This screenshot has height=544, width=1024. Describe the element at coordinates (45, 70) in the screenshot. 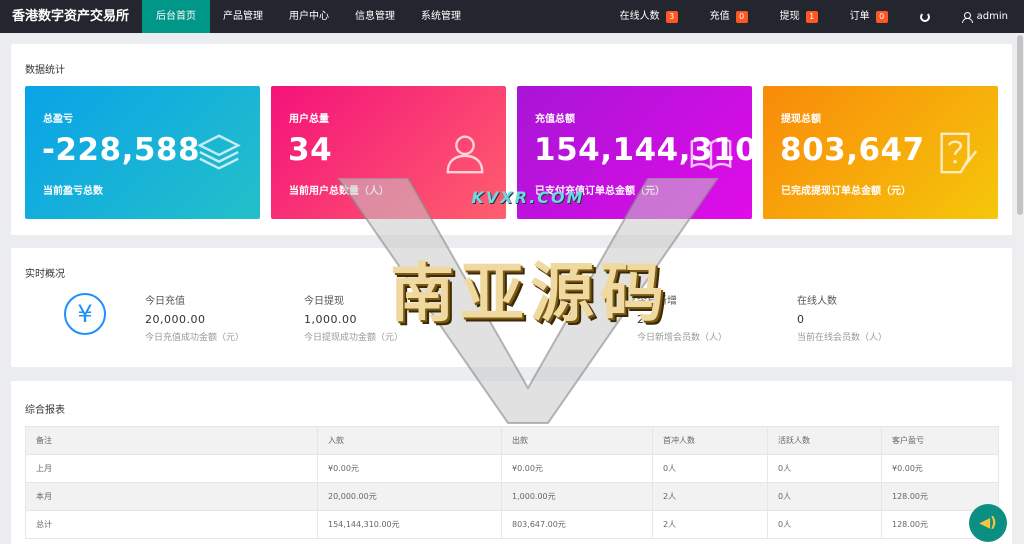

I see `stats-panel-title: 数据统计` at that location.